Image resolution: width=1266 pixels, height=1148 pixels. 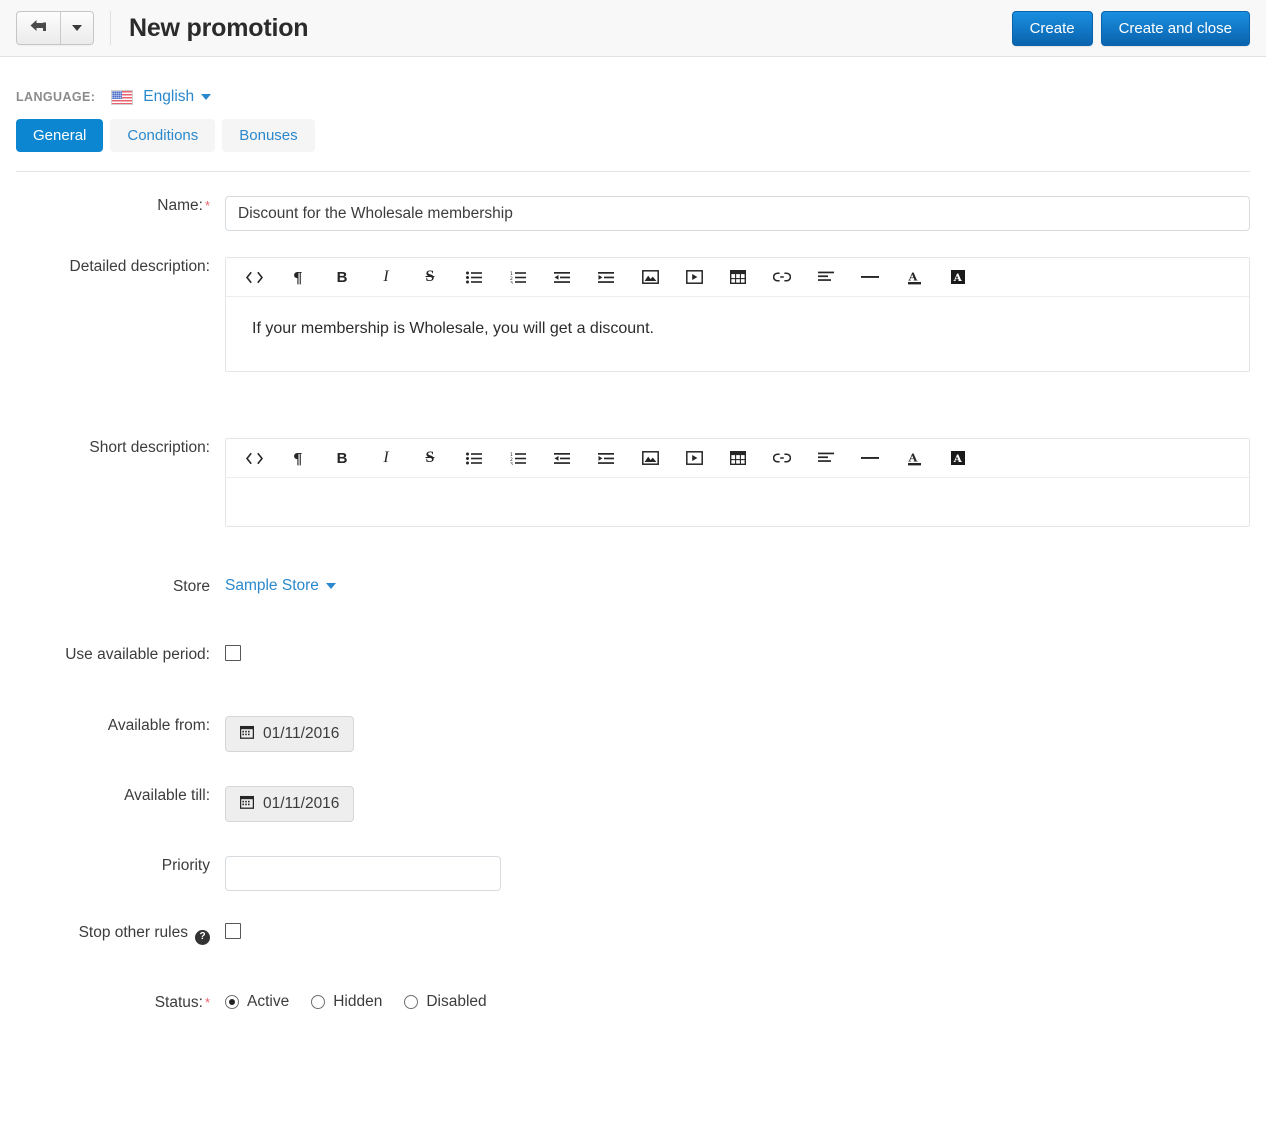 What do you see at coordinates (182, 1002) in the screenshot?
I see `status-label: Status: *` at bounding box center [182, 1002].